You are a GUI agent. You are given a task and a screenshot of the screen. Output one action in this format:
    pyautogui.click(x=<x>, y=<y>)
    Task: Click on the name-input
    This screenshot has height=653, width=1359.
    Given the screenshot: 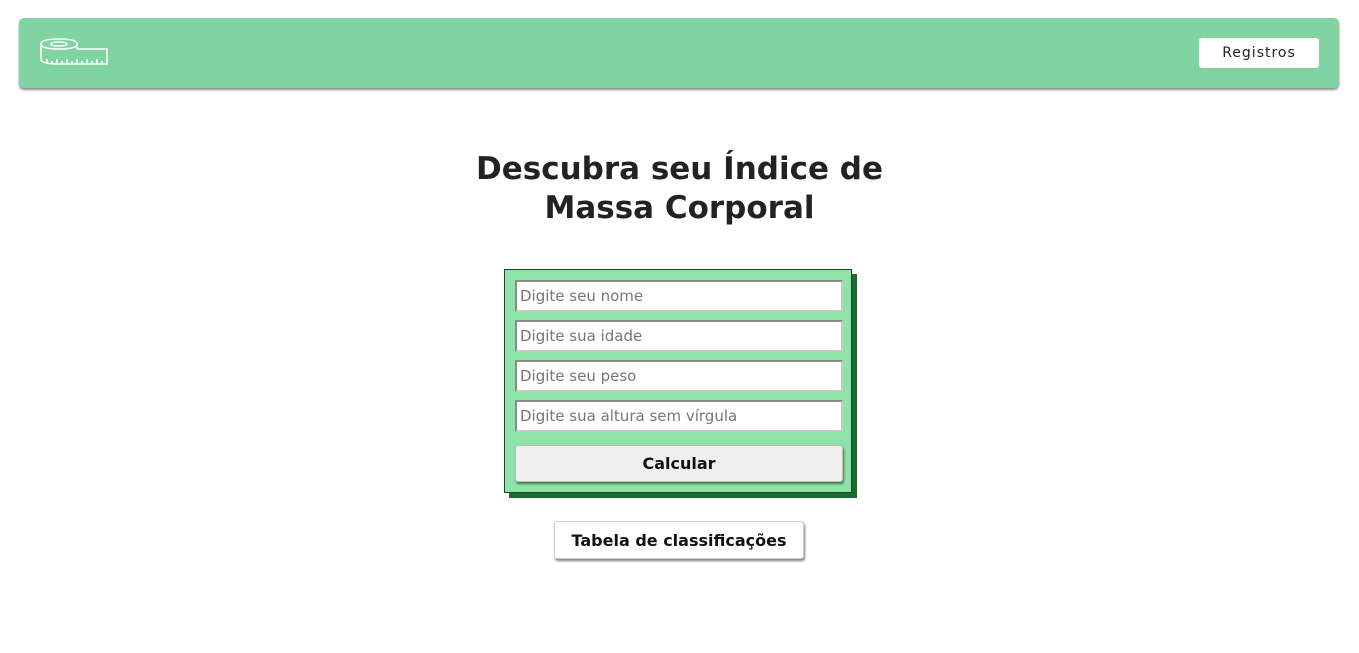 What is the action you would take?
    pyautogui.click(x=679, y=296)
    